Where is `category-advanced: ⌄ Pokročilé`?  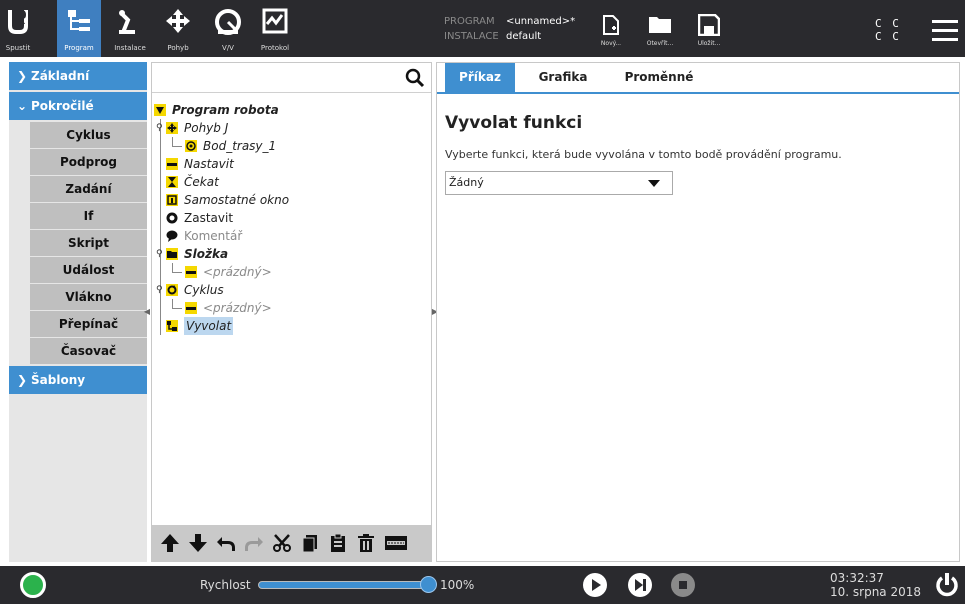
category-advanced: ⌄ Pokročilé is located at coordinates (78, 106).